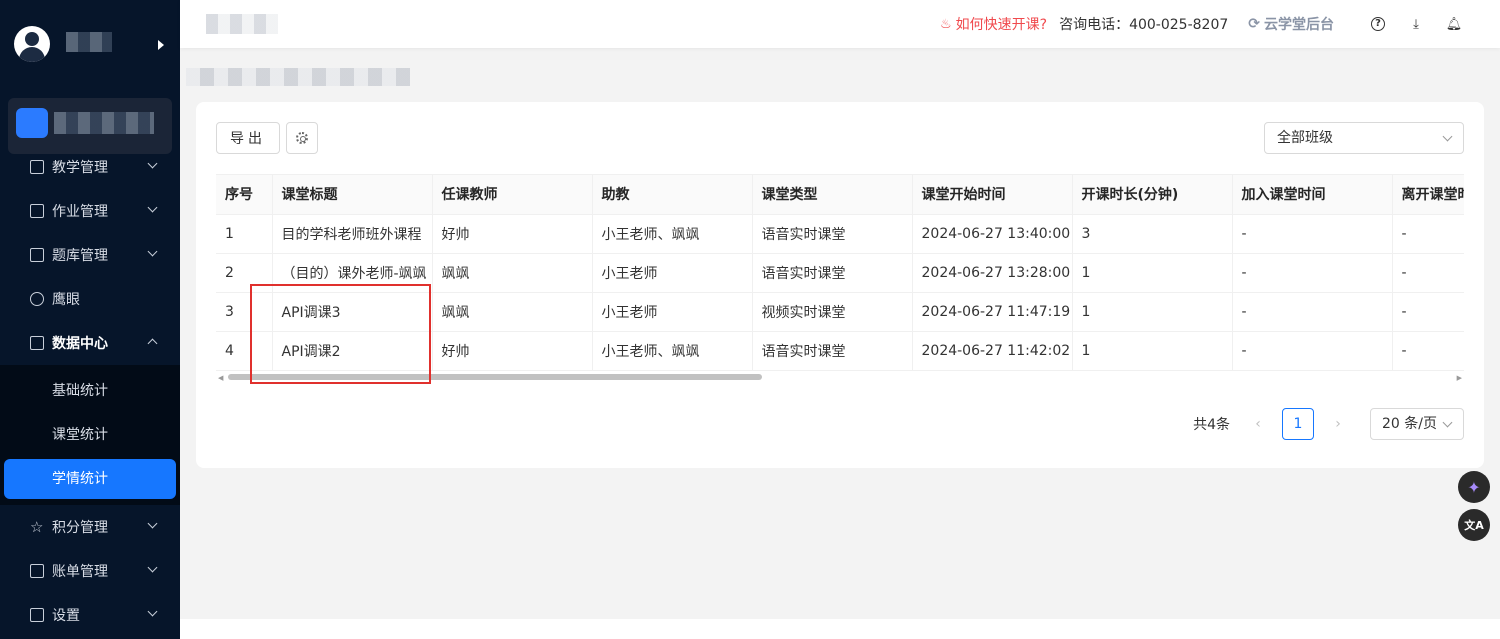 The image size is (1500, 639). Describe the element at coordinates (992, 195) in the screenshot. I see `column-header: 课堂开始时间` at that location.